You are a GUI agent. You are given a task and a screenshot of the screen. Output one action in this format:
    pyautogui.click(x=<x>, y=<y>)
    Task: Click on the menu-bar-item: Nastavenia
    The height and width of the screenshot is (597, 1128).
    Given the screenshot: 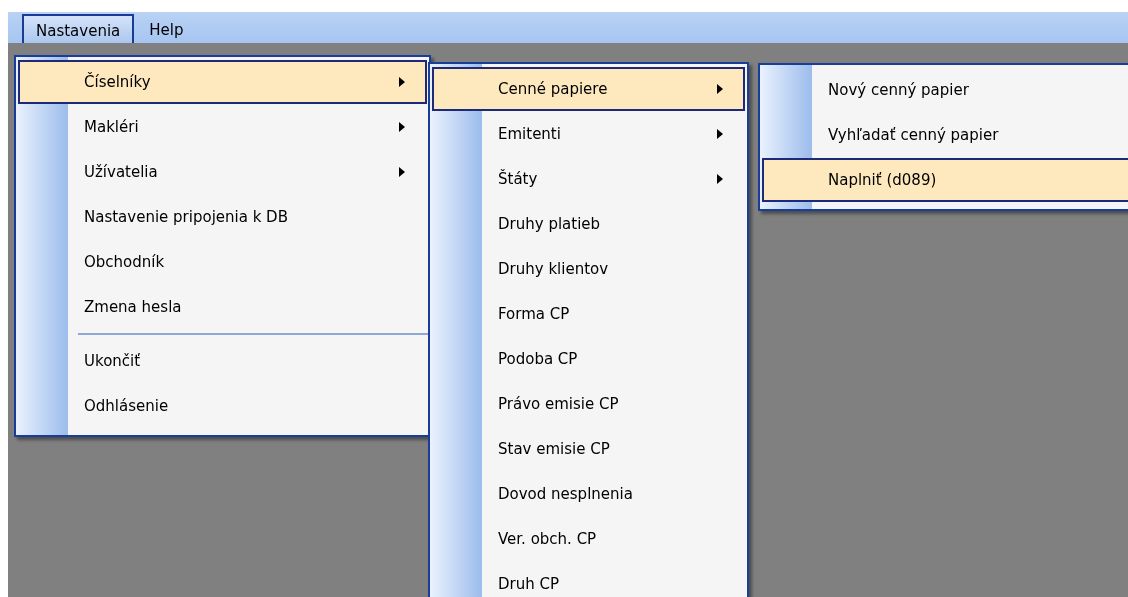 What is the action you would take?
    pyautogui.click(x=78, y=29)
    